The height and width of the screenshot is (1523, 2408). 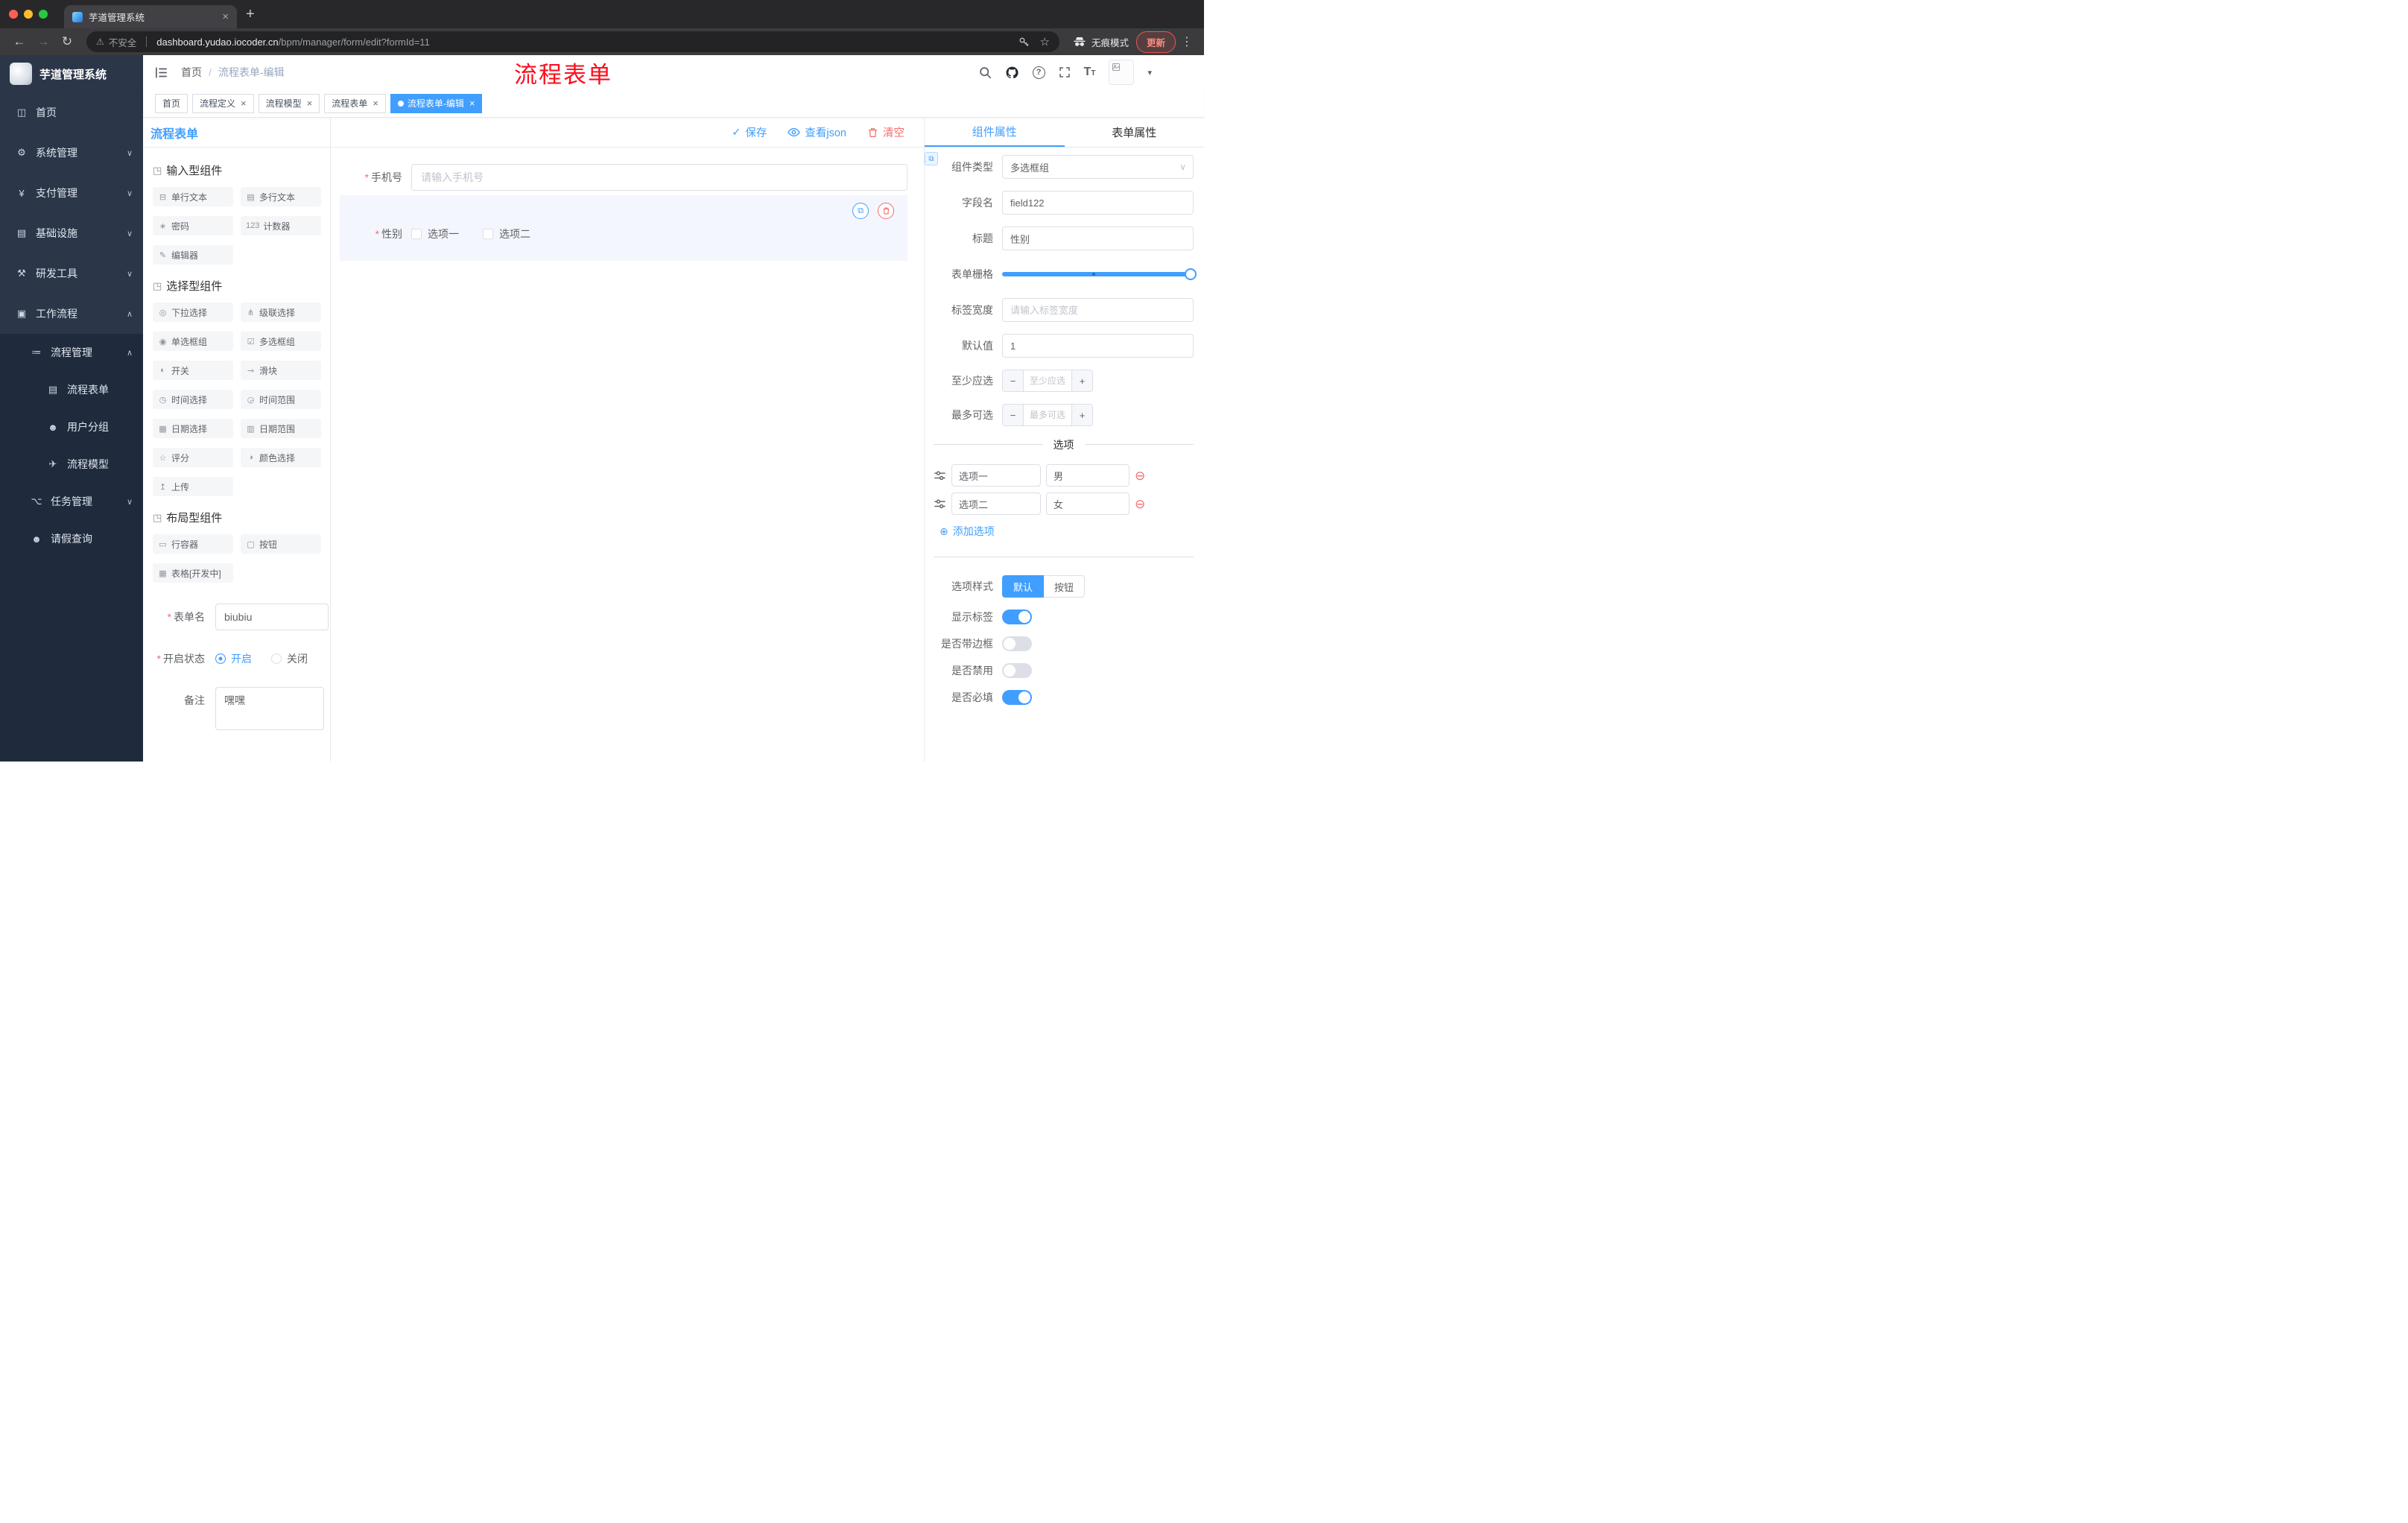 What do you see at coordinates (233, 659) in the screenshot?
I see `status-on-radio: 开启` at bounding box center [233, 659].